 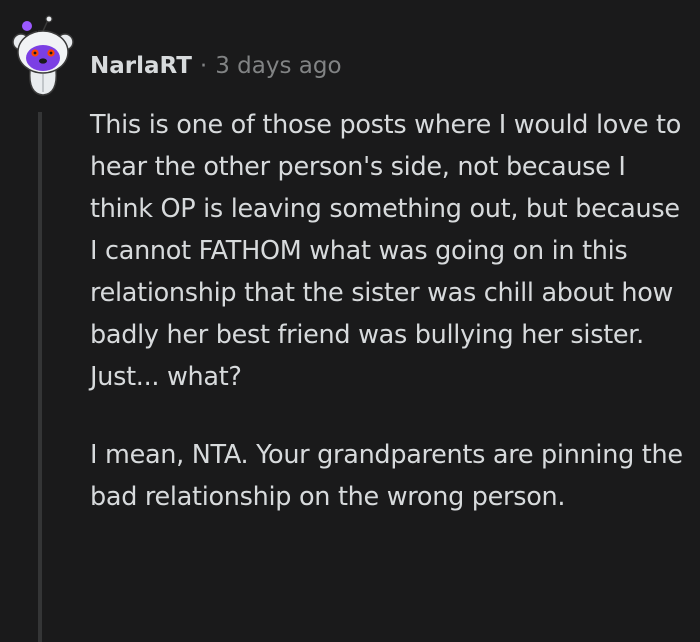 What do you see at coordinates (40, 377) in the screenshot?
I see `thread-collapse-line` at bounding box center [40, 377].